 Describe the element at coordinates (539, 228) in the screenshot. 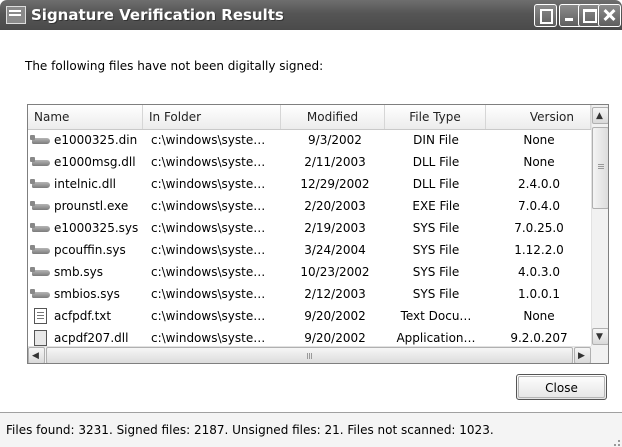

I see `cell-version: 7.0.25.0` at that location.